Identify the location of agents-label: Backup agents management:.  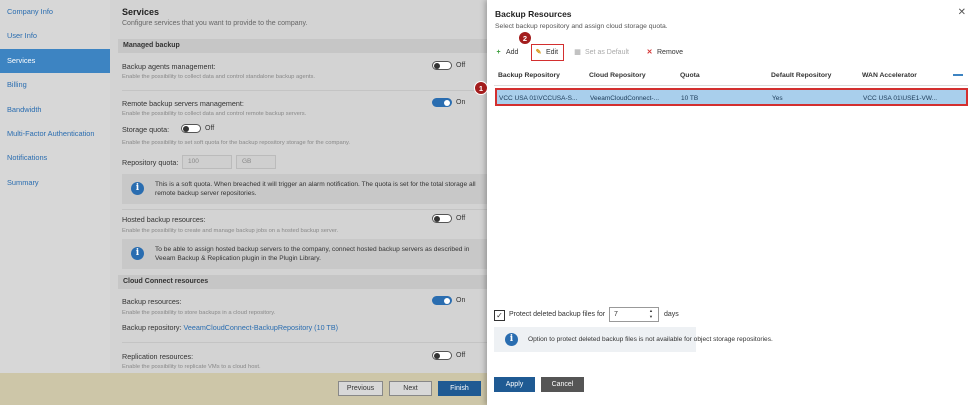
(169, 66).